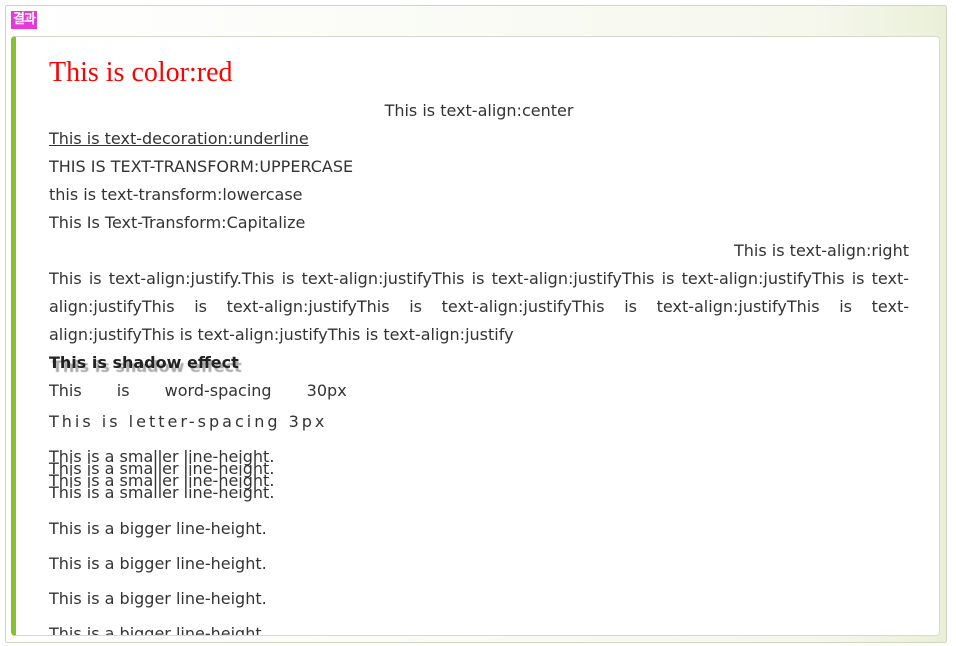 This screenshot has width=956, height=646. What do you see at coordinates (479, 110) in the screenshot?
I see `center-text-line: This is text-align:center` at bounding box center [479, 110].